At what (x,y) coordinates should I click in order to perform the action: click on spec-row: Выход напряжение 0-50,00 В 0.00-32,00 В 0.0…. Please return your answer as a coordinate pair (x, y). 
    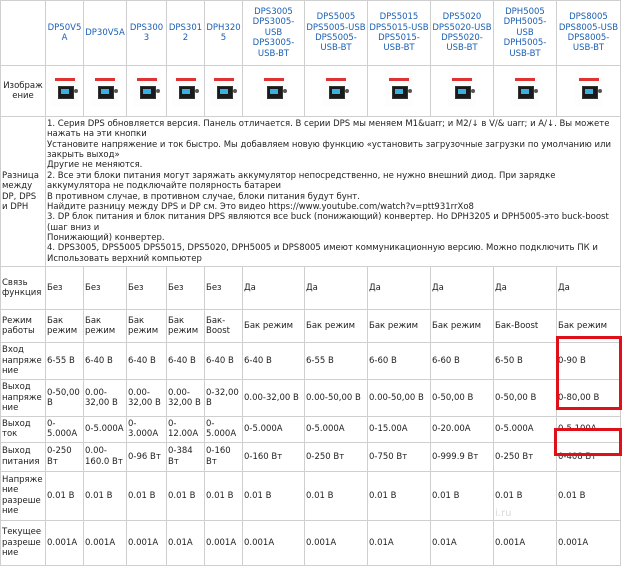
    Looking at the image, I should click on (310, 398).